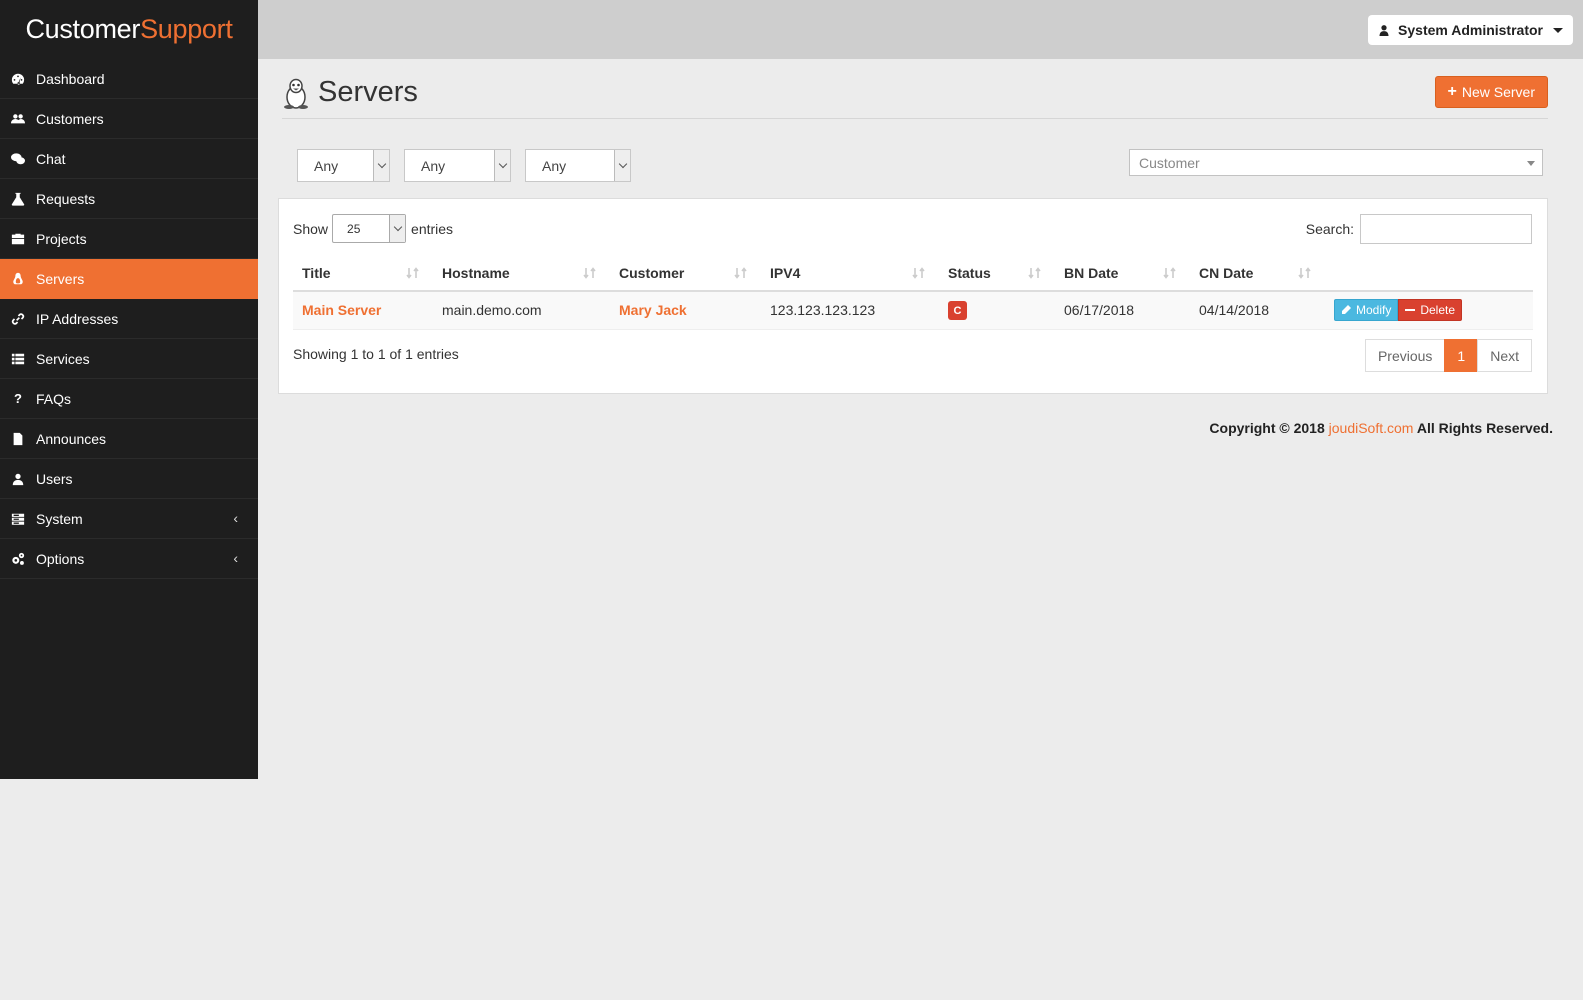 Image resolution: width=1583 pixels, height=1000 pixels. Describe the element at coordinates (18, 199) in the screenshot. I see `flask-icon` at that location.